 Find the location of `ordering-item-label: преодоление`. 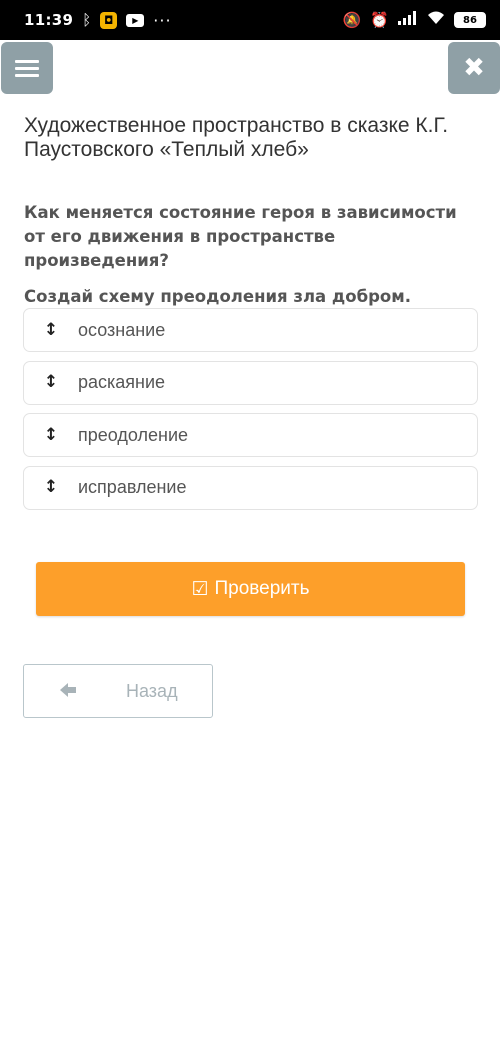

ordering-item-label: преодоление is located at coordinates (133, 434).